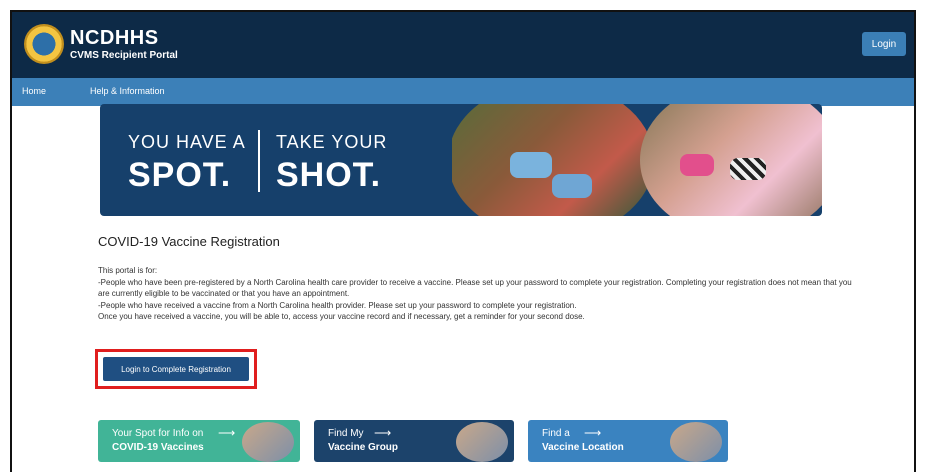 The height and width of the screenshot is (472, 926). Describe the element at coordinates (114, 38) in the screenshot. I see `brand-title: NCDHHS` at that location.